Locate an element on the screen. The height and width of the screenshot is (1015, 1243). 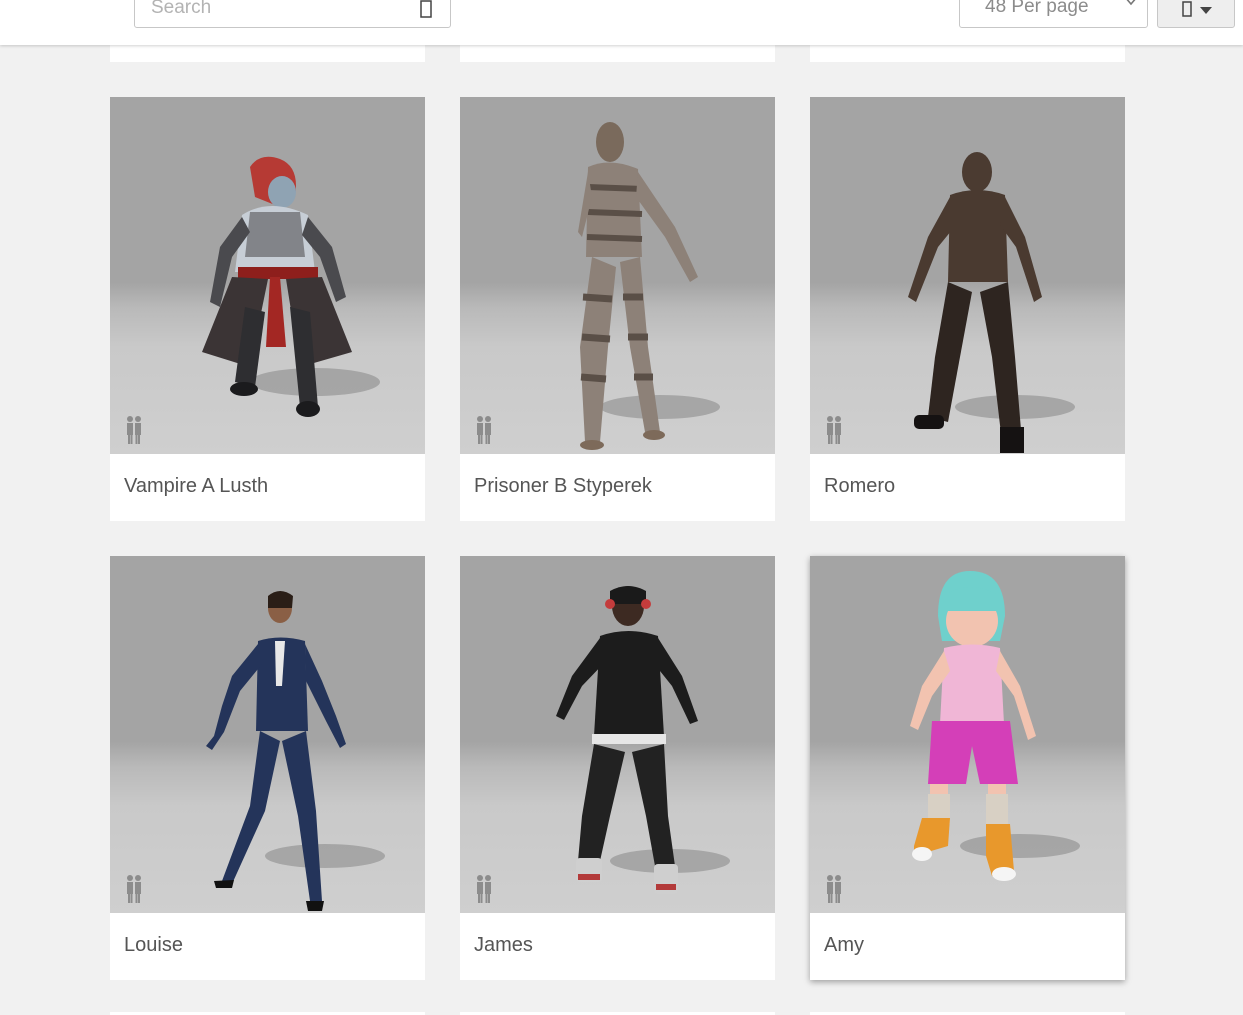
per-page-select: 48 Per page is located at coordinates (1053, 14).